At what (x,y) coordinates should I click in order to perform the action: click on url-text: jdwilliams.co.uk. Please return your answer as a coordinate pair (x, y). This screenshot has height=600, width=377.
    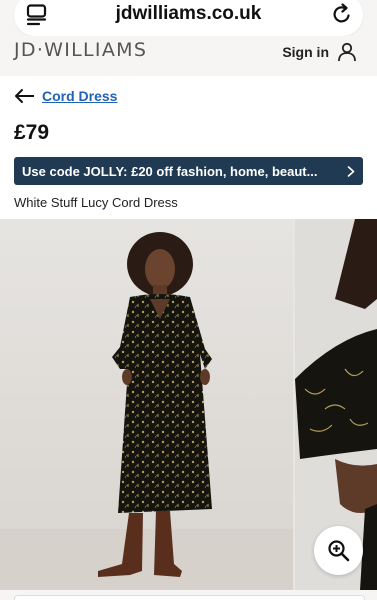
    Looking at the image, I should click on (188, 14).